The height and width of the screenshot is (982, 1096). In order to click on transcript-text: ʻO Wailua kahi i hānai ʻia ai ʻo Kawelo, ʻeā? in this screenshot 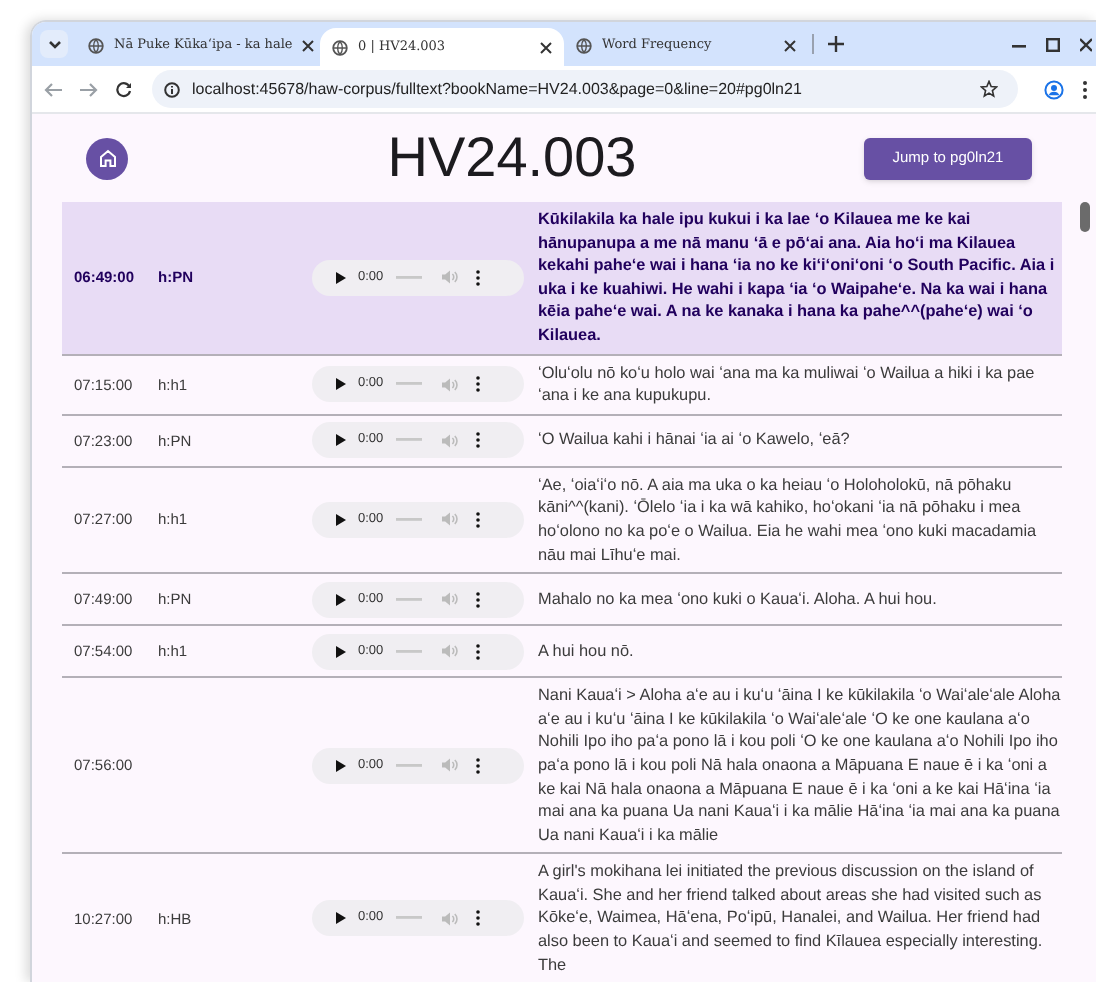, I will do `click(695, 440)`.